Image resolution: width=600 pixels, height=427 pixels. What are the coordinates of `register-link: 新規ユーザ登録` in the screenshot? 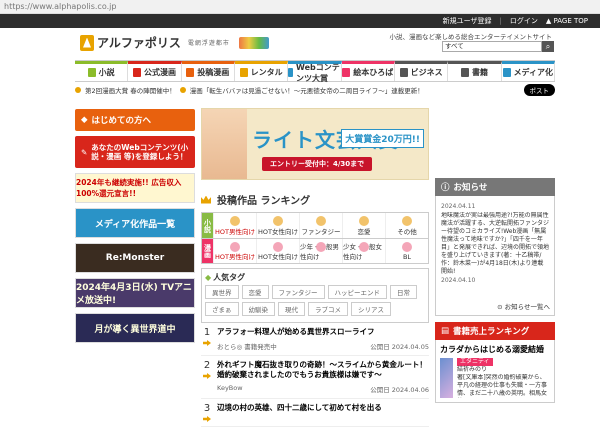 It's located at (467, 21).